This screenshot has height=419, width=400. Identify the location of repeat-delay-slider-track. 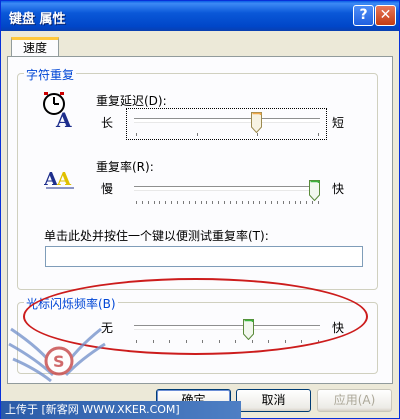
(227, 120).